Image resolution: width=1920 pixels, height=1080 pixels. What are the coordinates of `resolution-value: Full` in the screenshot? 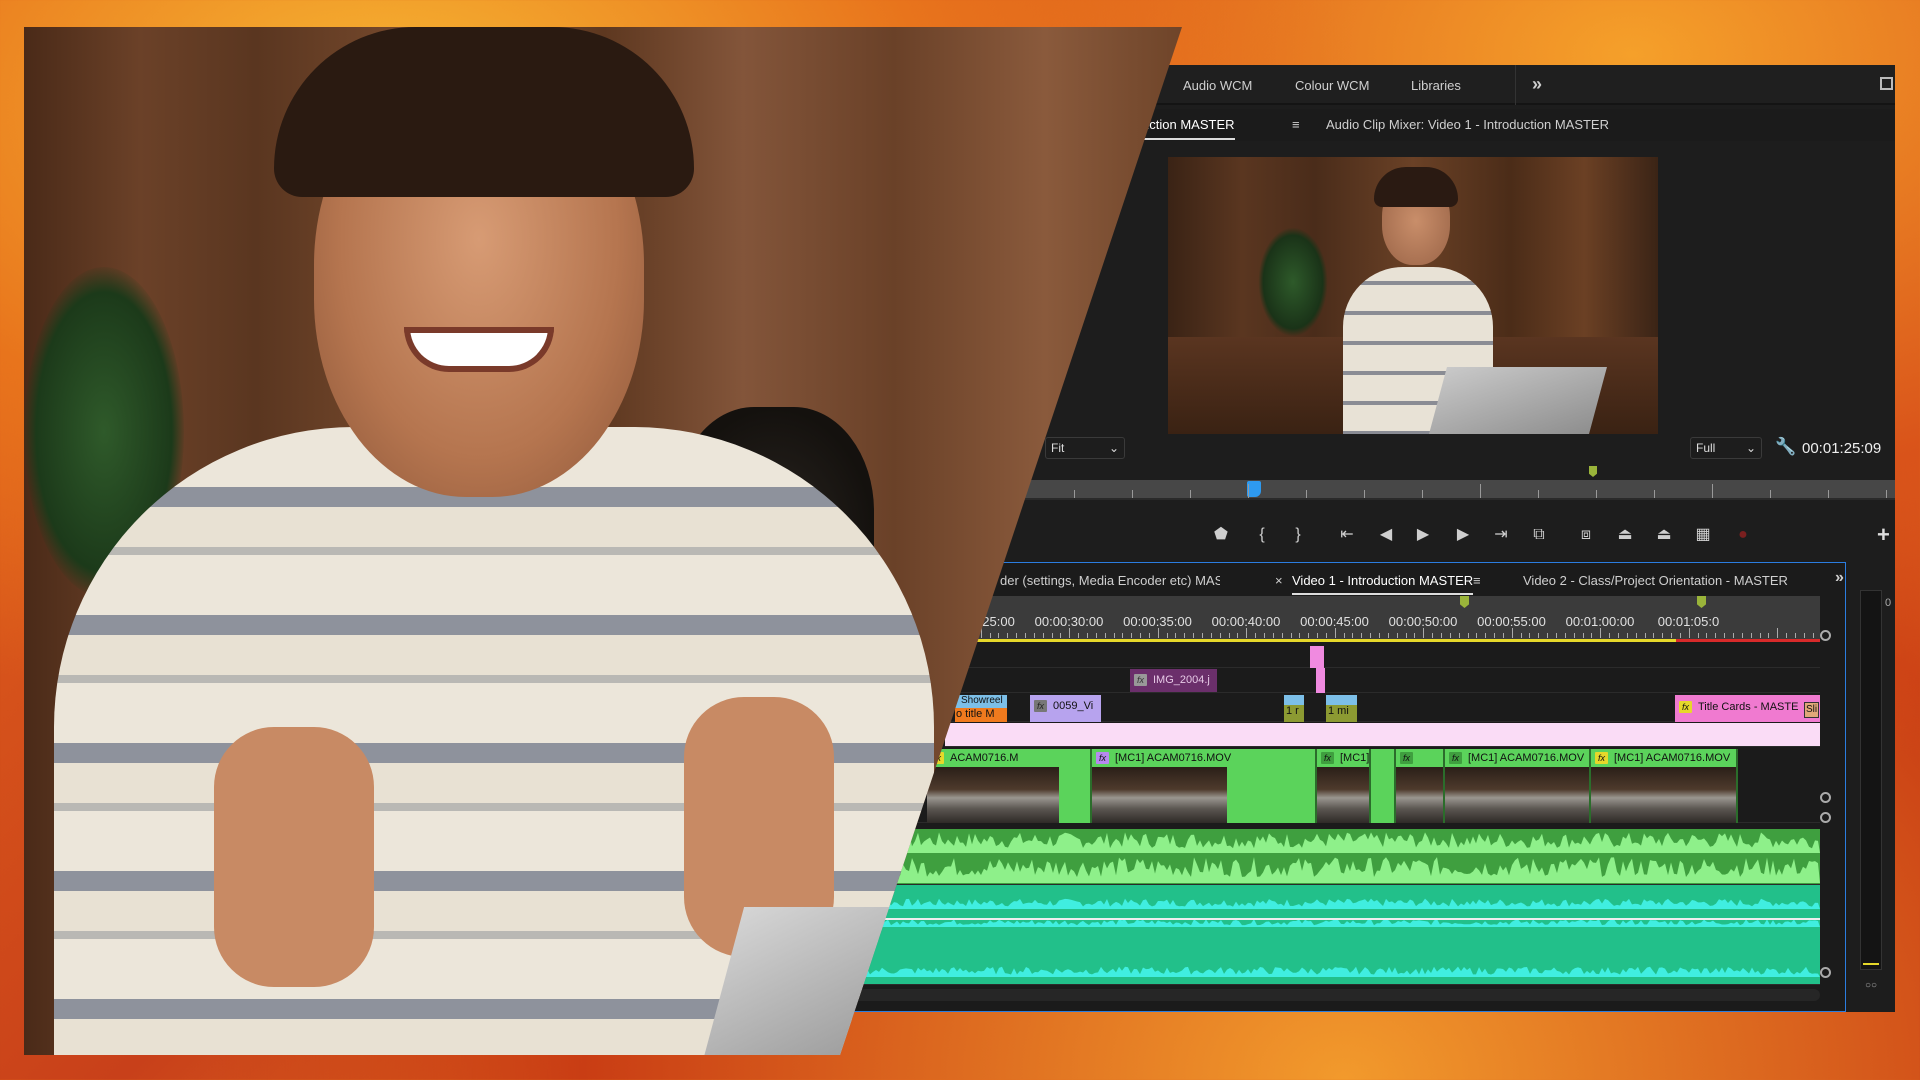 It's located at (1706, 448).